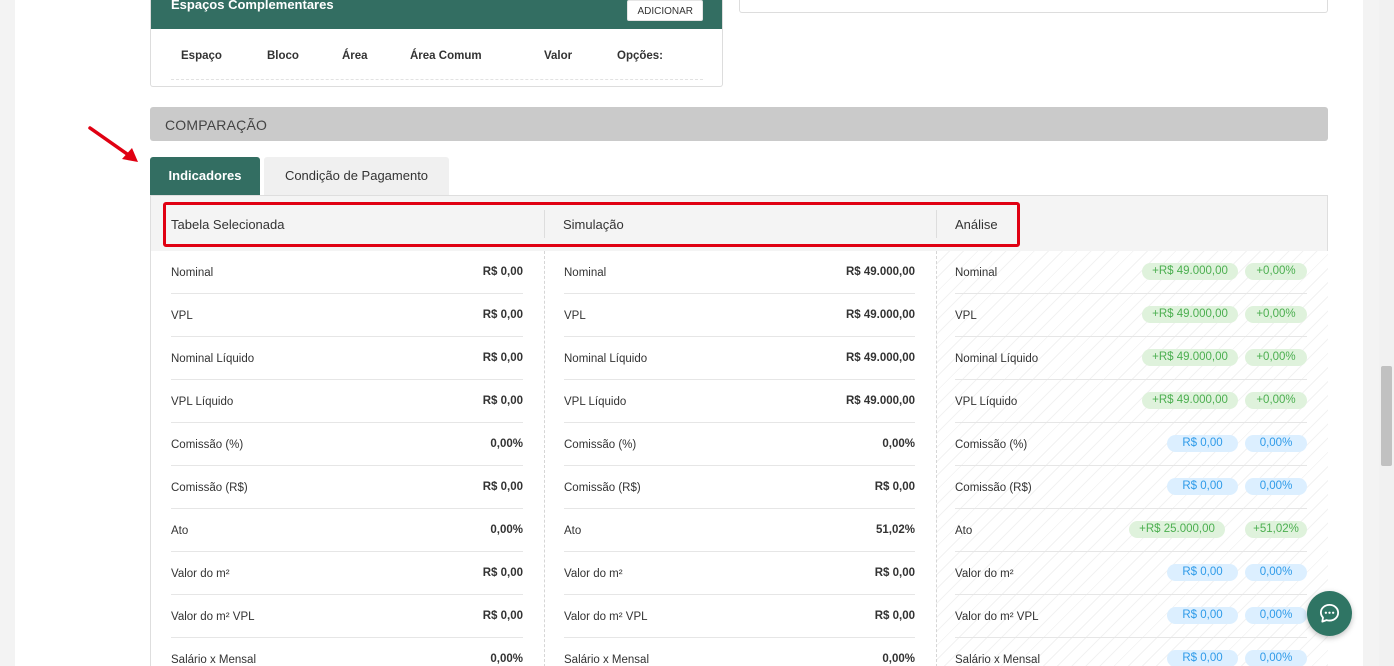 Image resolution: width=1394 pixels, height=666 pixels. Describe the element at coordinates (739, 272) in the screenshot. I see `table-row: Nominal R$ 49.000,00` at that location.